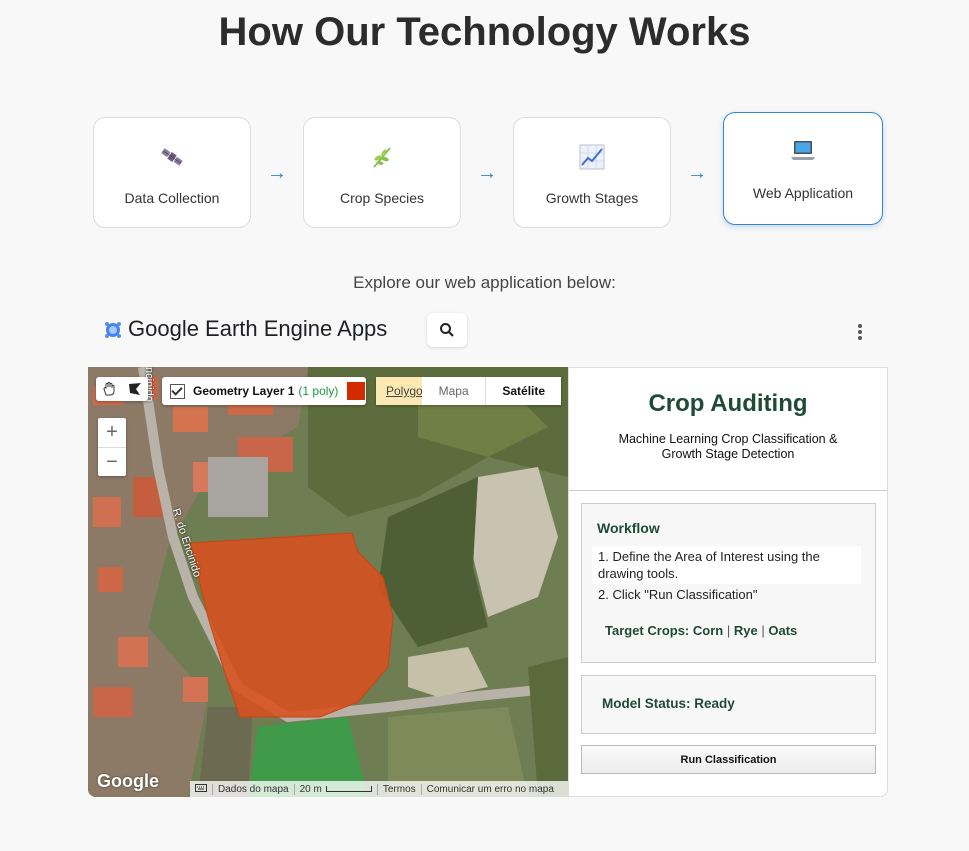  Describe the element at coordinates (258, 328) in the screenshot. I see `gee-app-name: Google Earth Engine Apps` at that location.